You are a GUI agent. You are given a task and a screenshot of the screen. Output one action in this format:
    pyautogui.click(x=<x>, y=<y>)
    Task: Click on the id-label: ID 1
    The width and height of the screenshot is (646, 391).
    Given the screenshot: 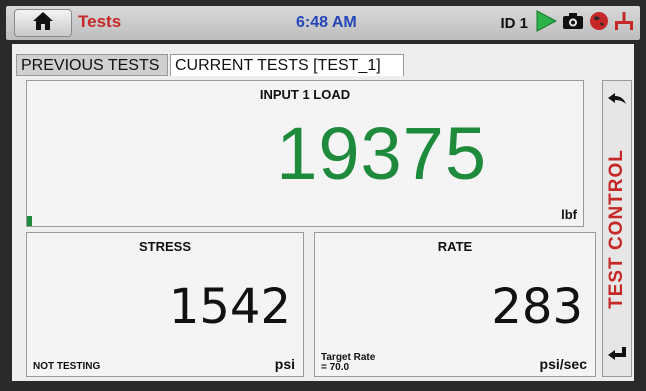 What is the action you would take?
    pyautogui.click(x=514, y=23)
    